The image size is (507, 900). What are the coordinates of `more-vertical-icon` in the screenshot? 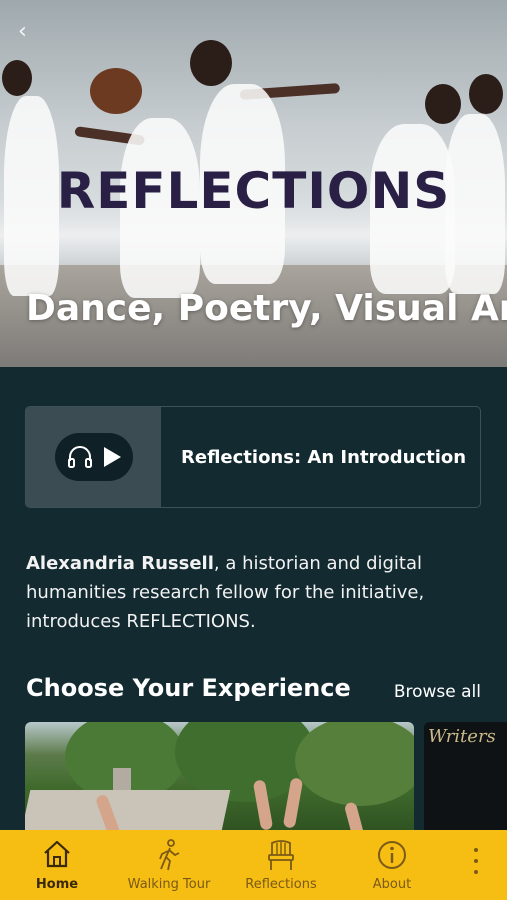 It's located at (476, 865).